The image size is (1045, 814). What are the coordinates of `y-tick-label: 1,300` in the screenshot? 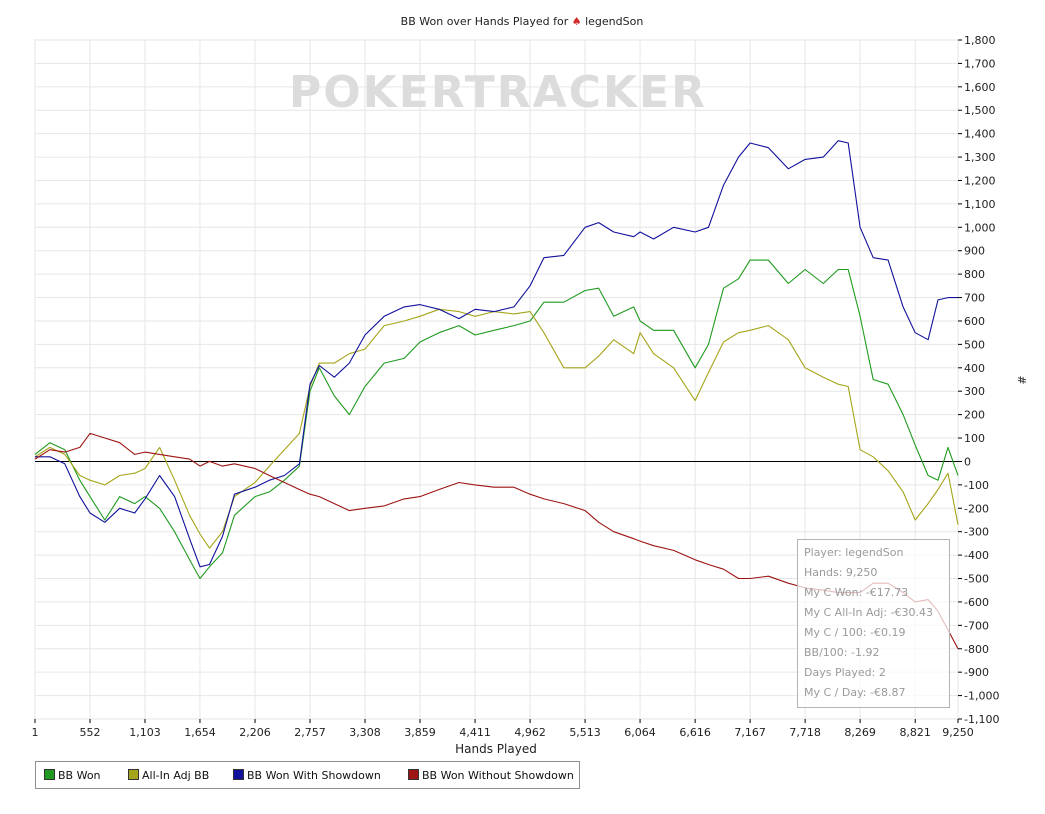 It's located at (980, 157).